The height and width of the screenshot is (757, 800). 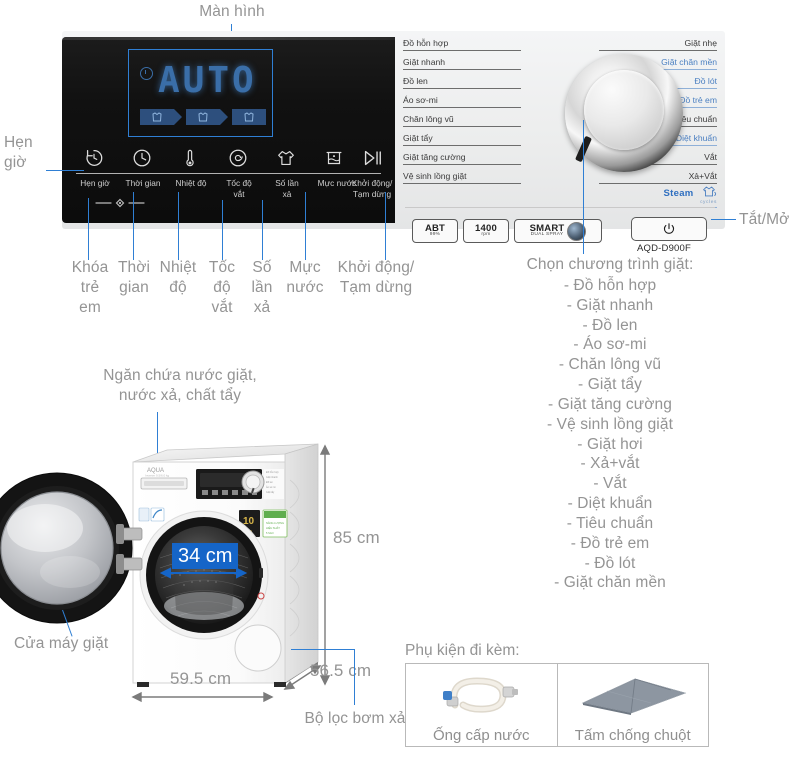 I want to click on power-button, so click(x=669, y=229).